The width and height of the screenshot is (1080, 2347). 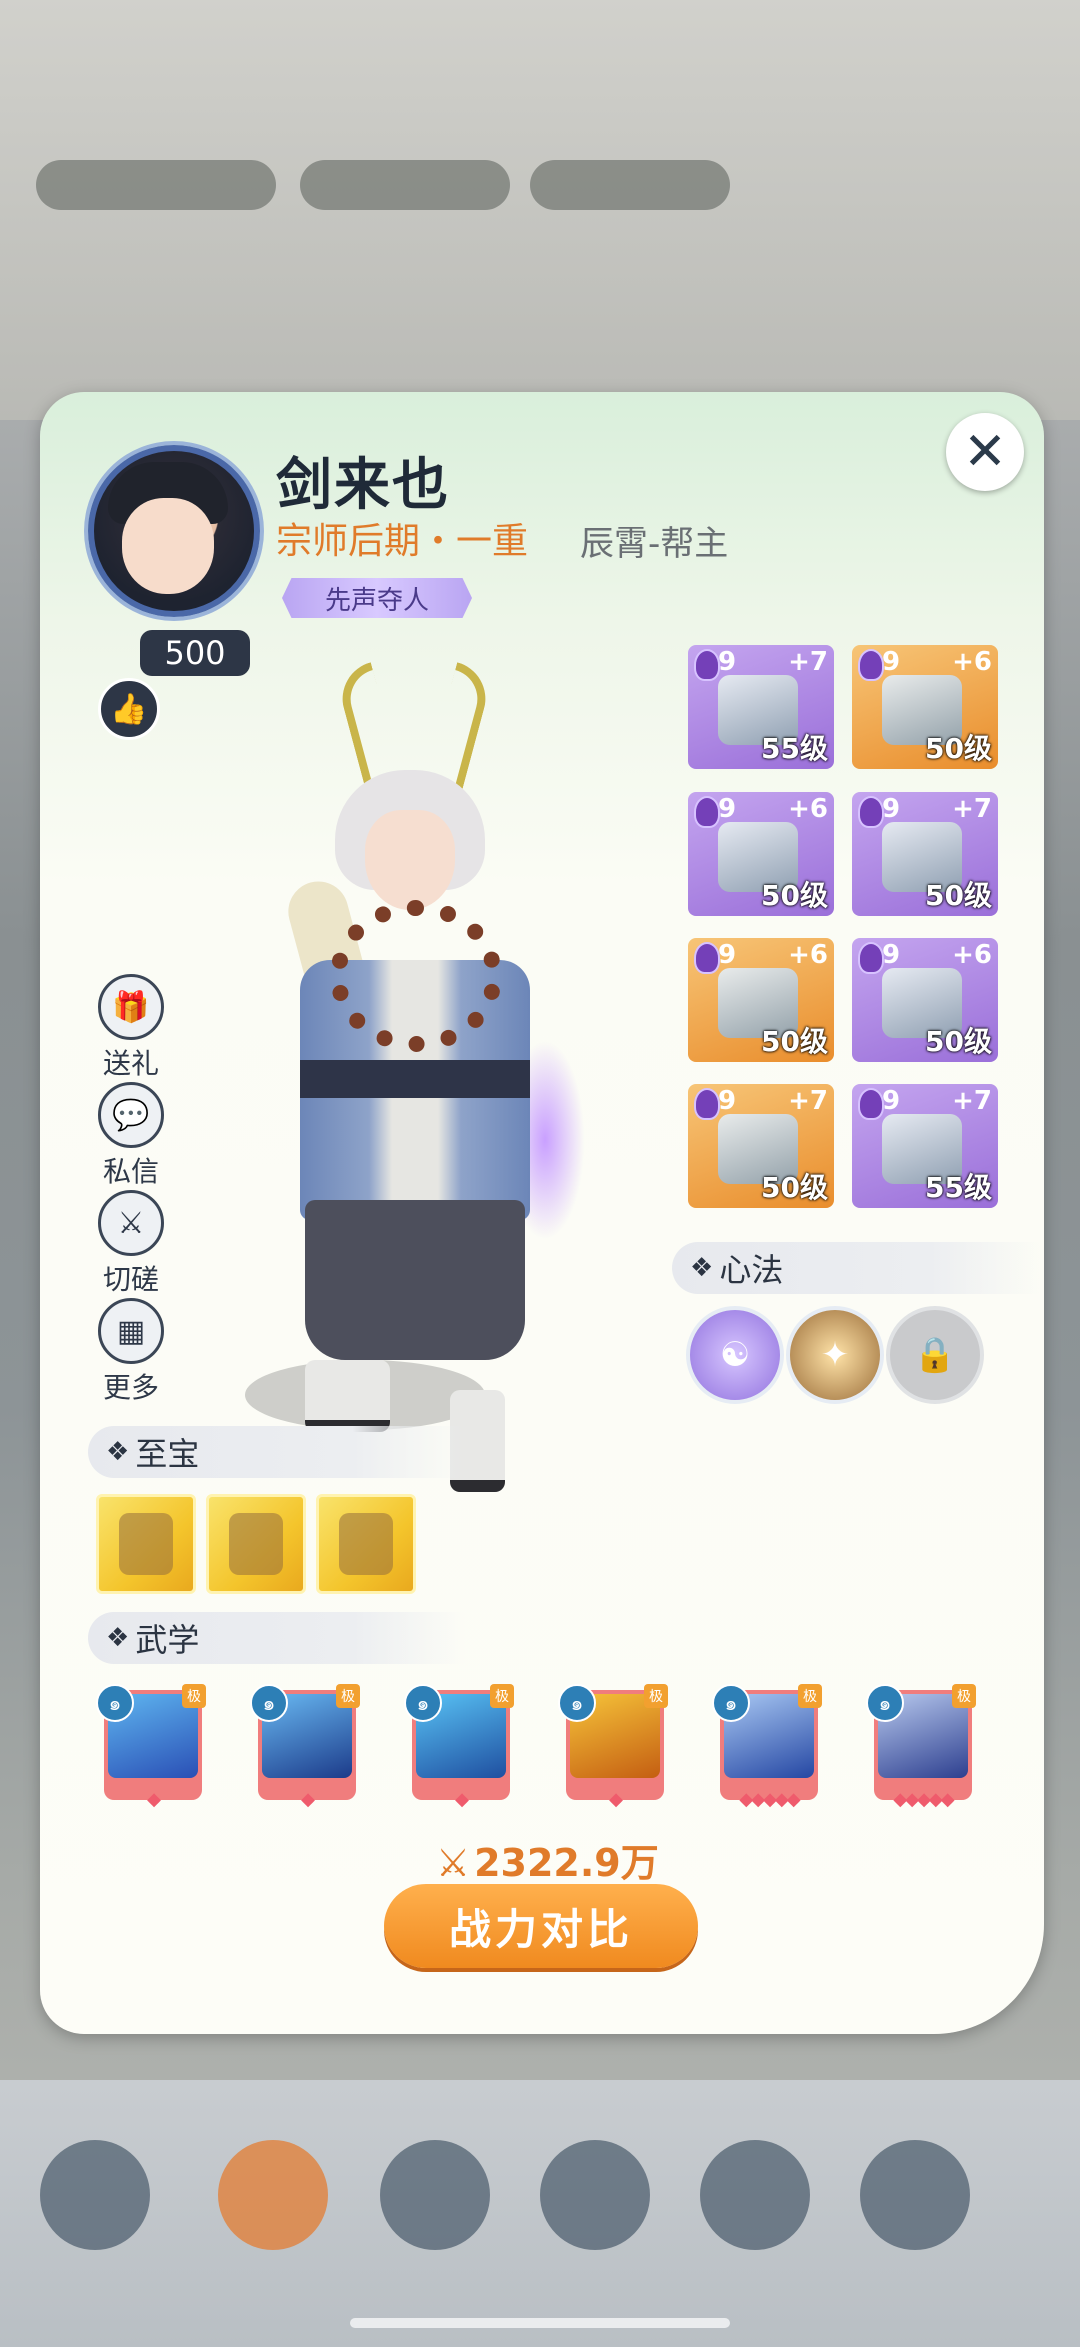 What do you see at coordinates (761, 854) in the screenshot?
I see `equipment-slot-robe: 9 +6 50级` at bounding box center [761, 854].